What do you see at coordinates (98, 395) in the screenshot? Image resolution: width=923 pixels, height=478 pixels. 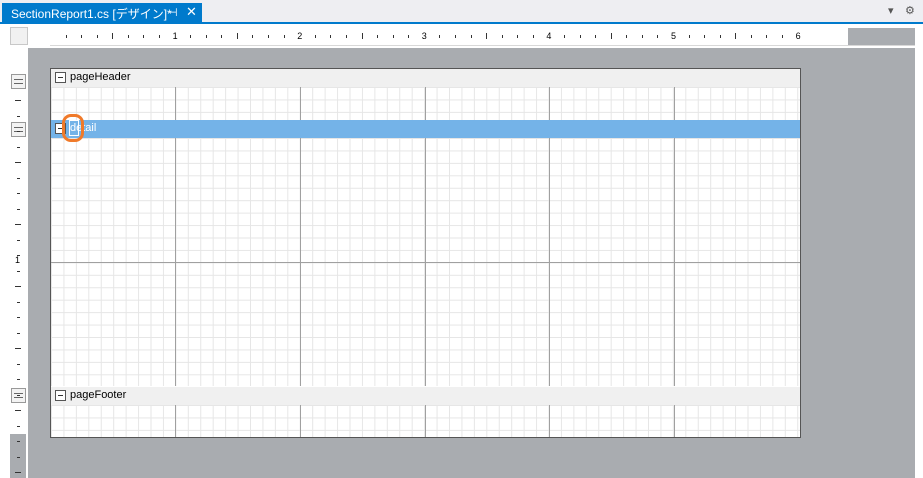 I see `section-label: pageFooter` at bounding box center [98, 395].